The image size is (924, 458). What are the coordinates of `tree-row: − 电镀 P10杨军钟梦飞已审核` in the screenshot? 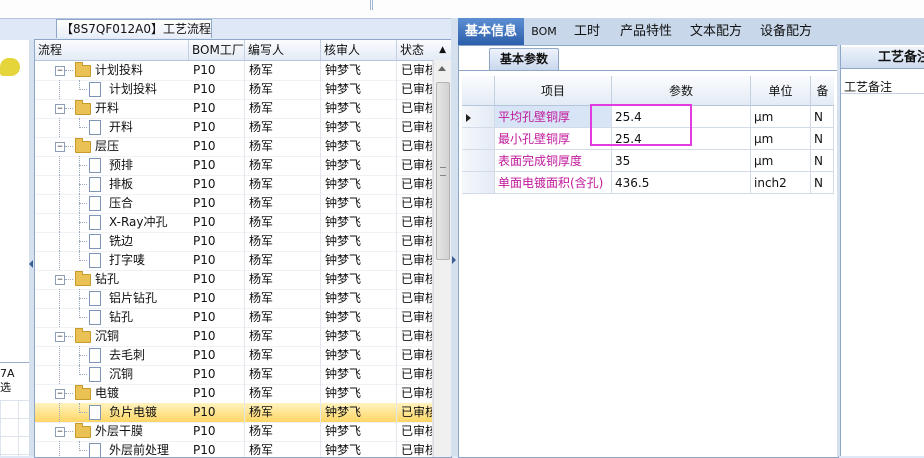 It's located at (234, 394).